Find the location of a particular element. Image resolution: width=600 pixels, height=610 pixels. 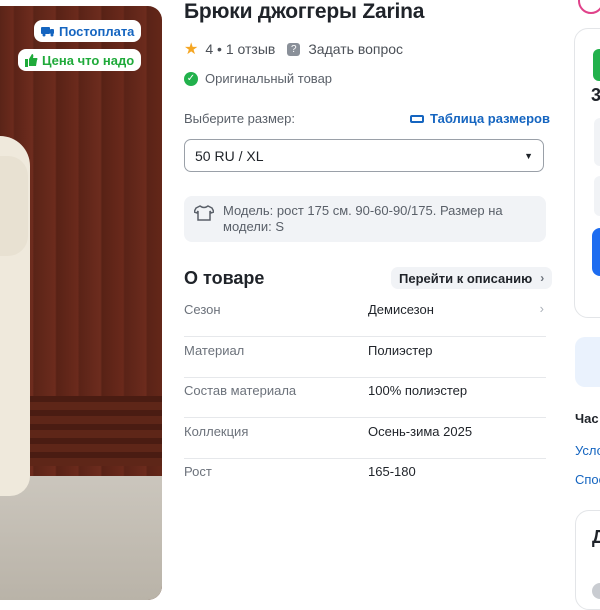

faq-heading: Час is located at coordinates (587, 418).